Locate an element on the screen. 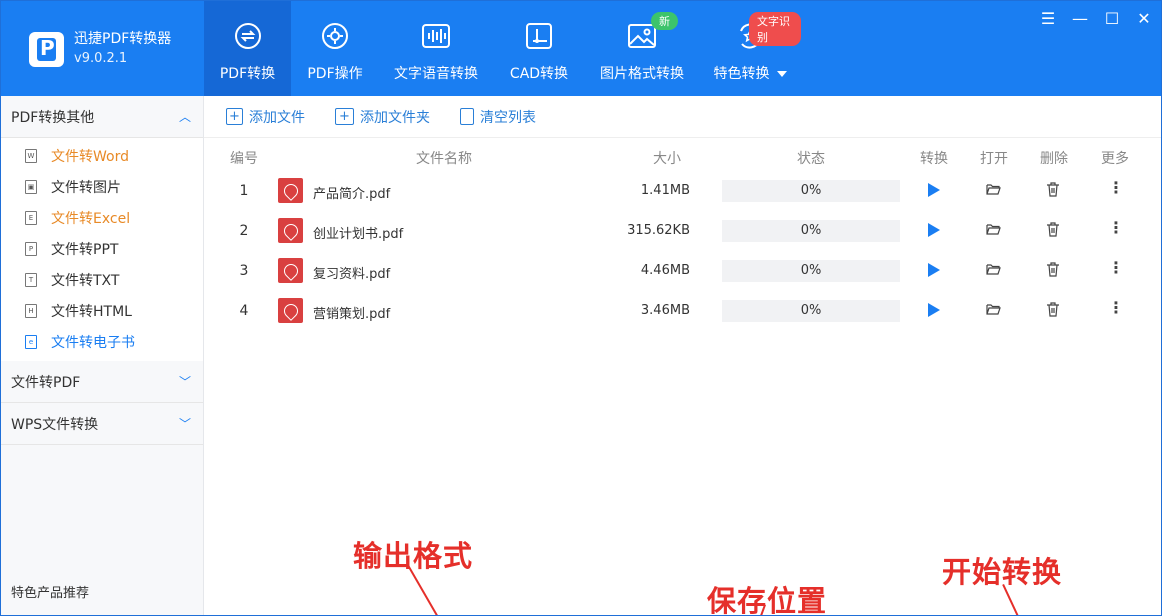  nav-cad-convert: CAD转换 is located at coordinates (539, 48).